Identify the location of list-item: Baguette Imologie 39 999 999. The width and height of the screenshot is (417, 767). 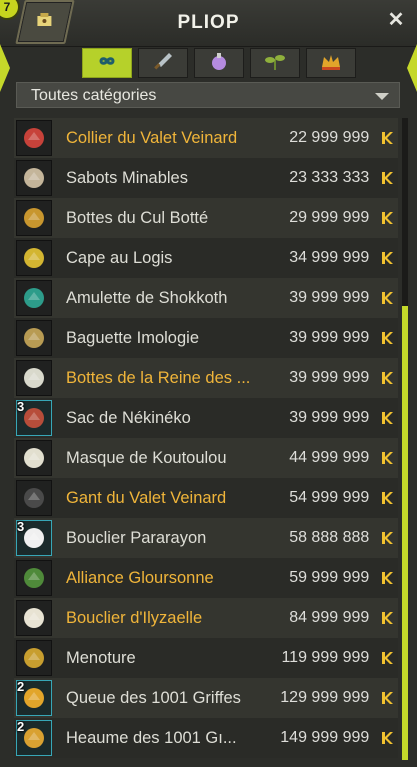
(206, 338).